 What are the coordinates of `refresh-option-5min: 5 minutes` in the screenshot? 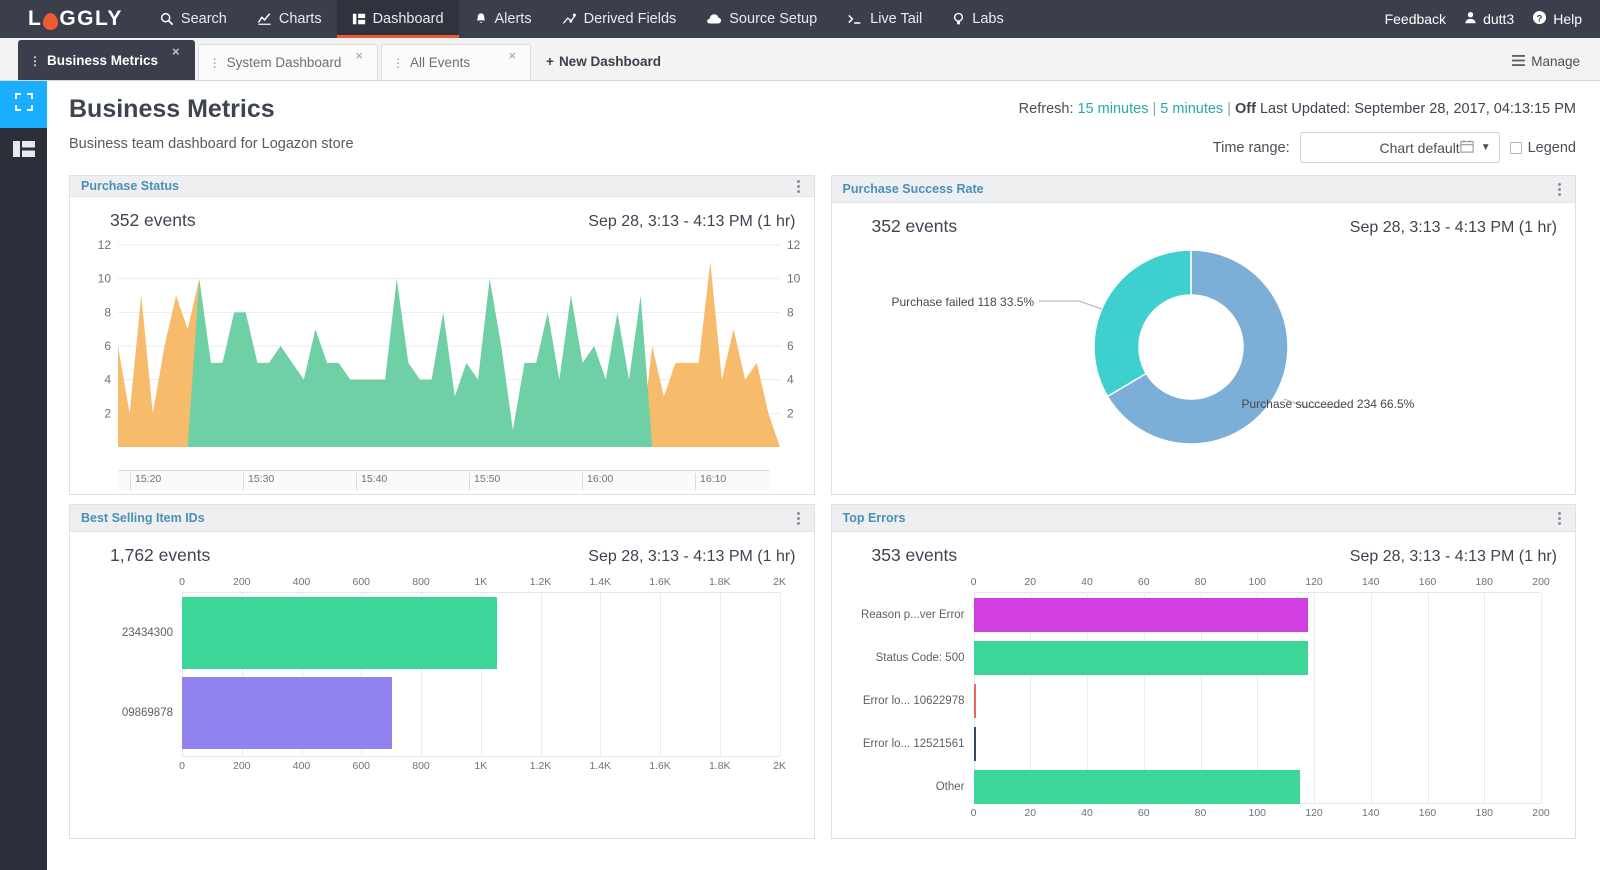 It's located at (1191, 109).